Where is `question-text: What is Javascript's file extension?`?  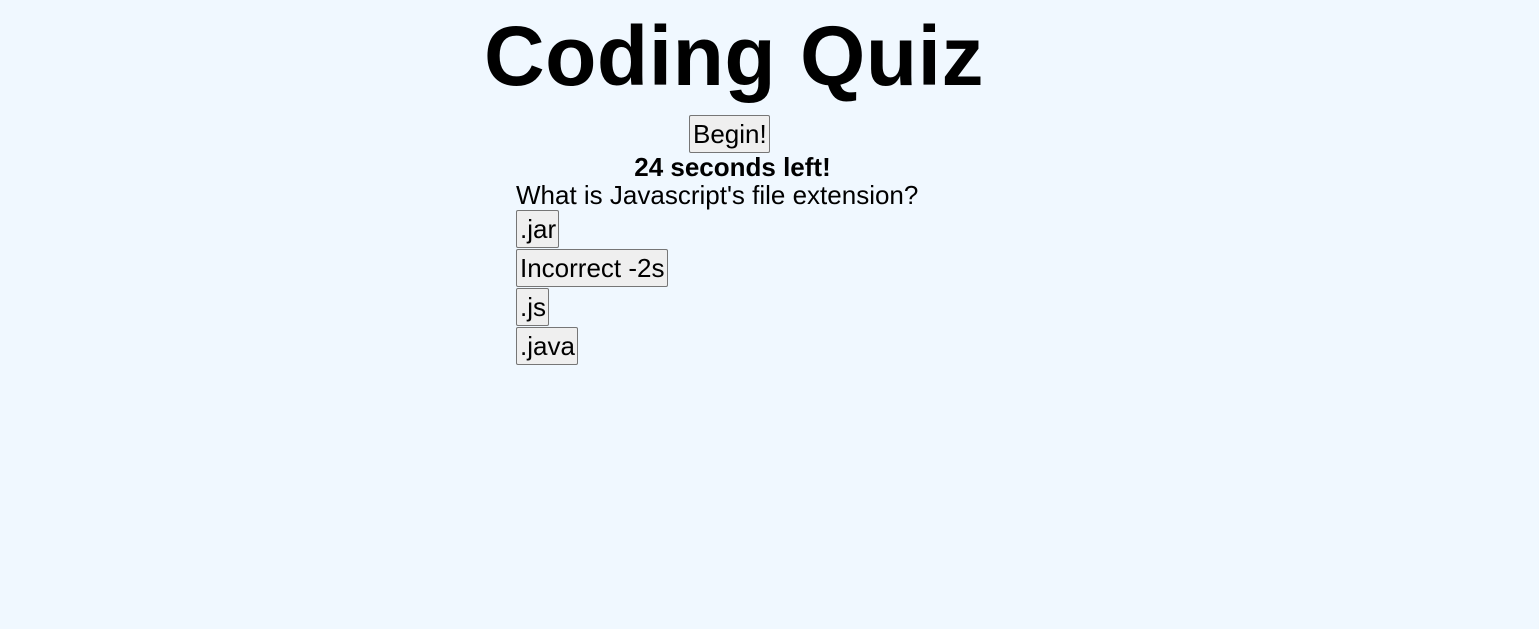
question-text: What is Javascript's file extension? is located at coordinates (717, 195).